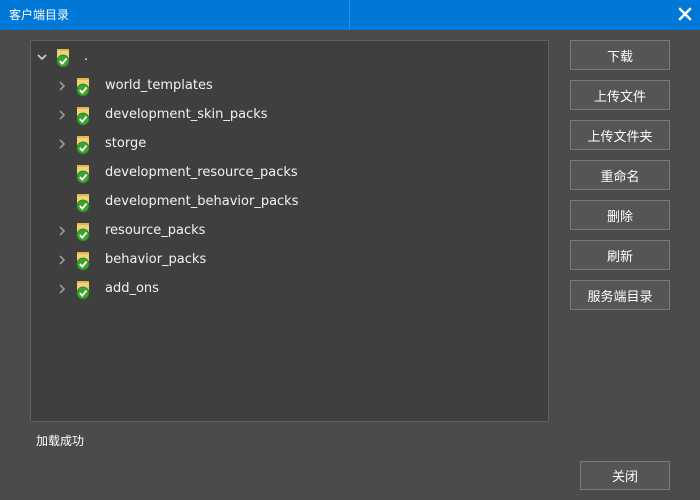 The width and height of the screenshot is (700, 500). I want to click on close-icon, so click(685, 14).